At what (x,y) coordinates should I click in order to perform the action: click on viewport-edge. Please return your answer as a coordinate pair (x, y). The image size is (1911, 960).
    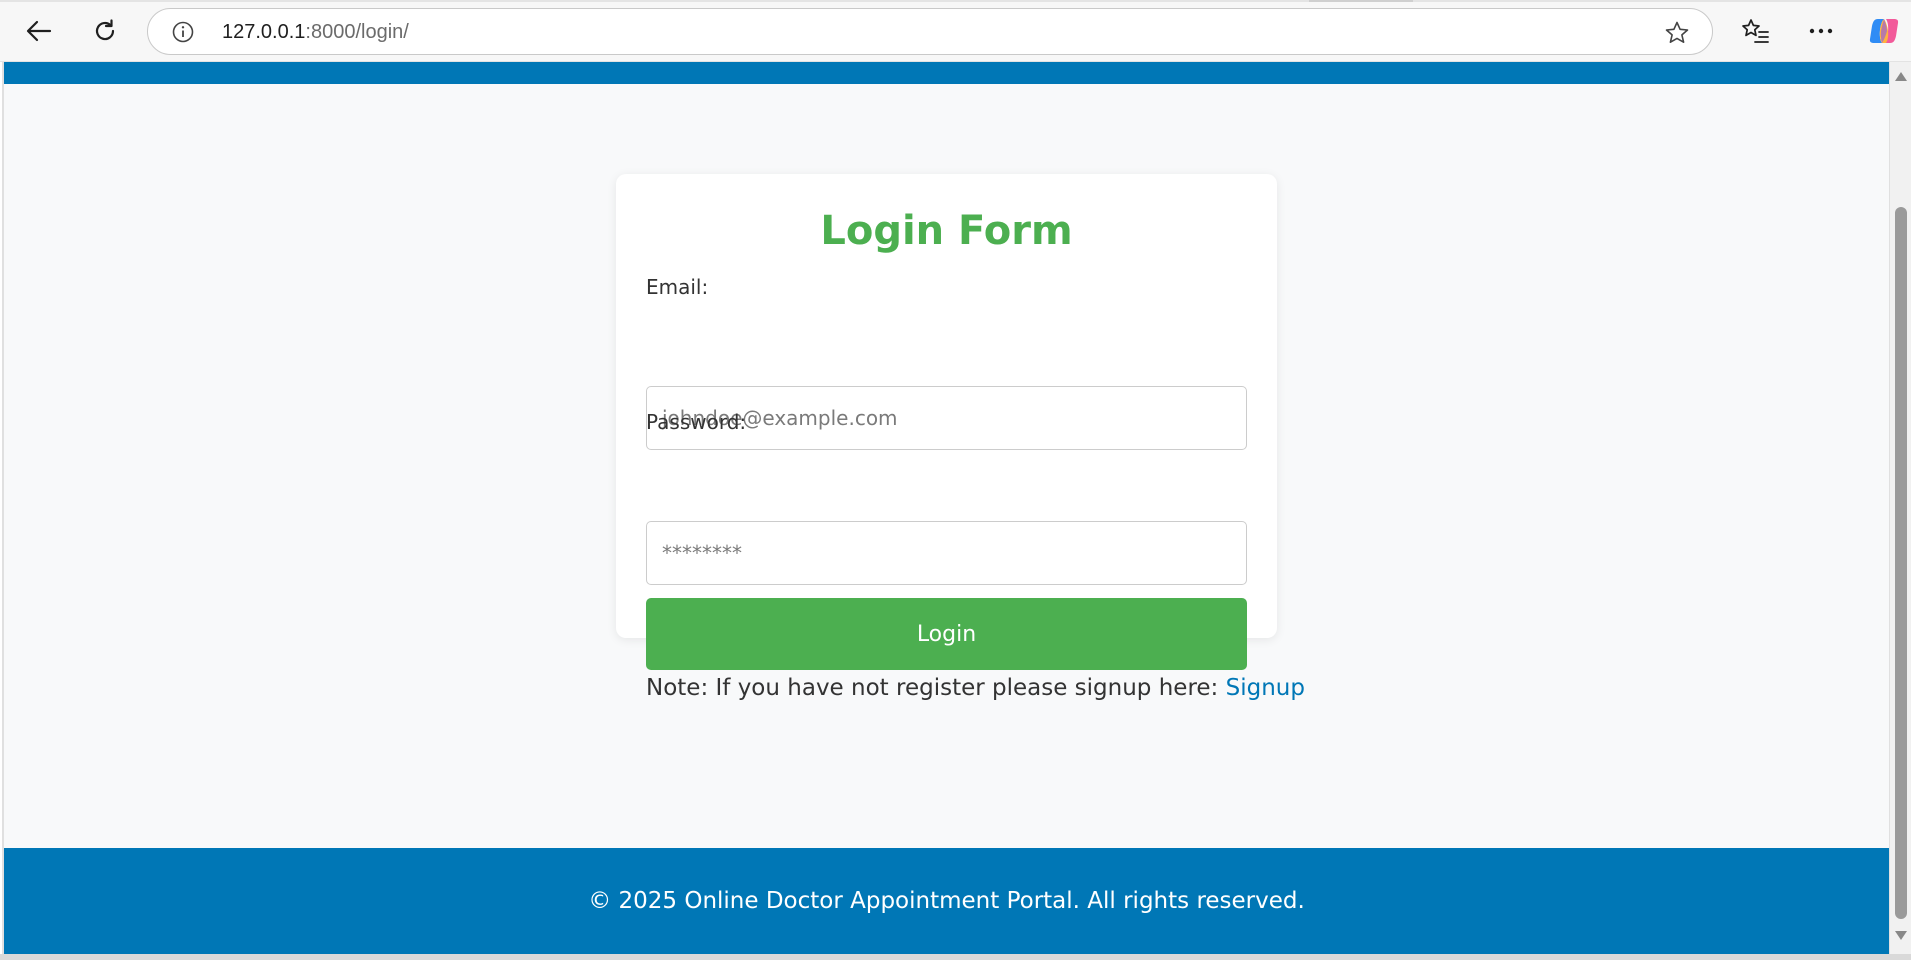
    Looking at the image, I should click on (3, 508).